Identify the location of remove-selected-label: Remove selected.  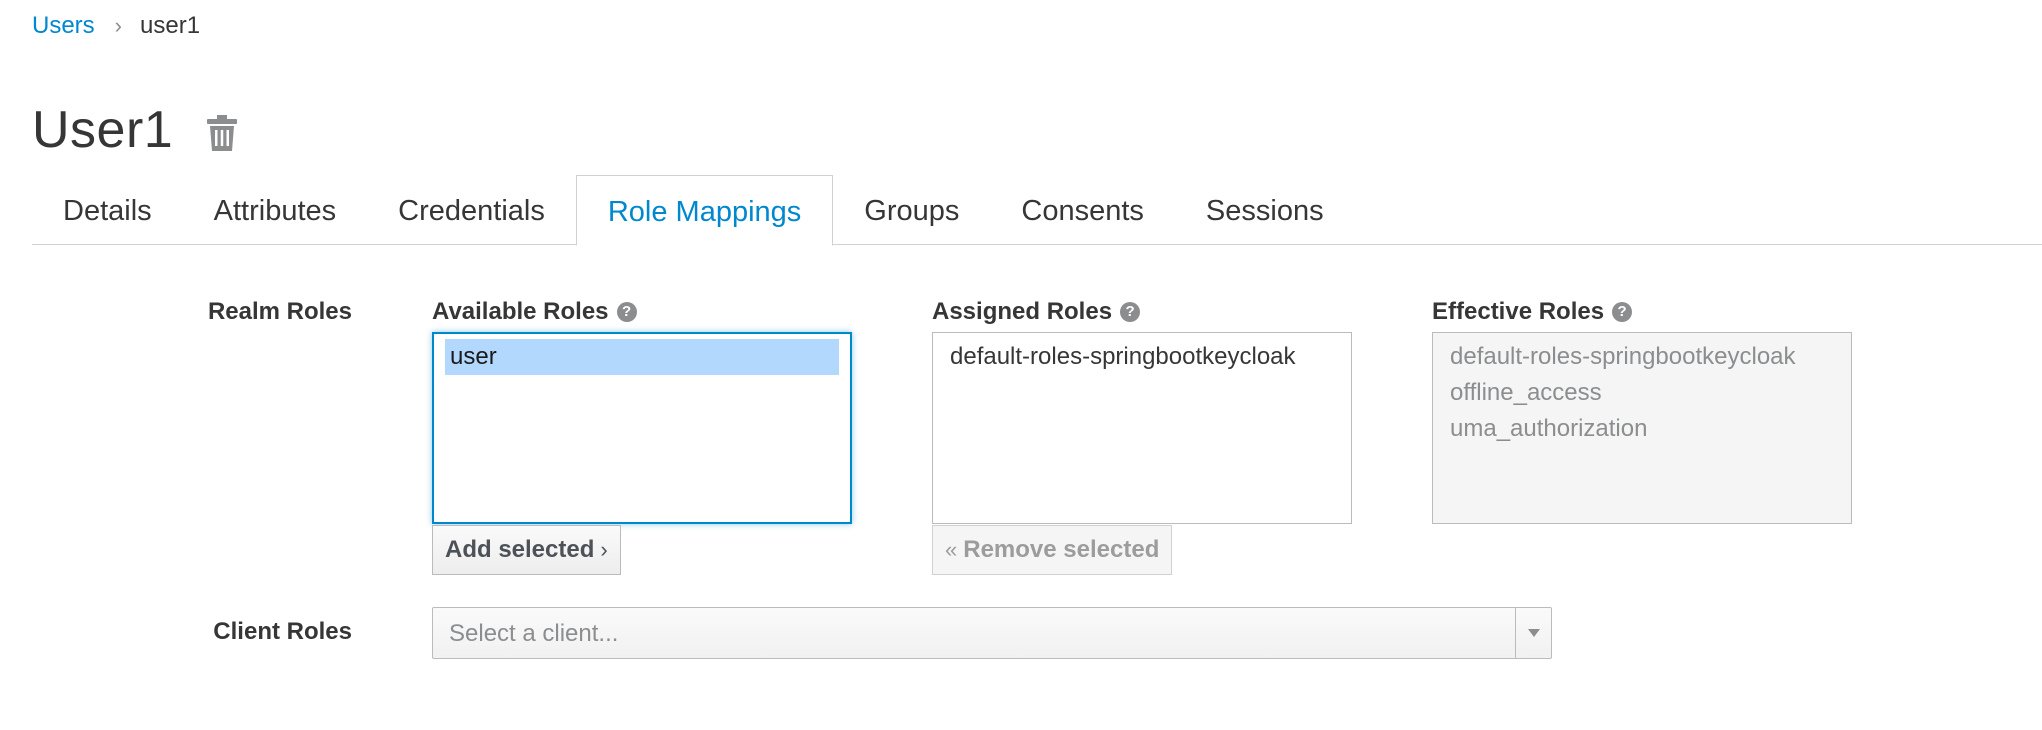
(1061, 549).